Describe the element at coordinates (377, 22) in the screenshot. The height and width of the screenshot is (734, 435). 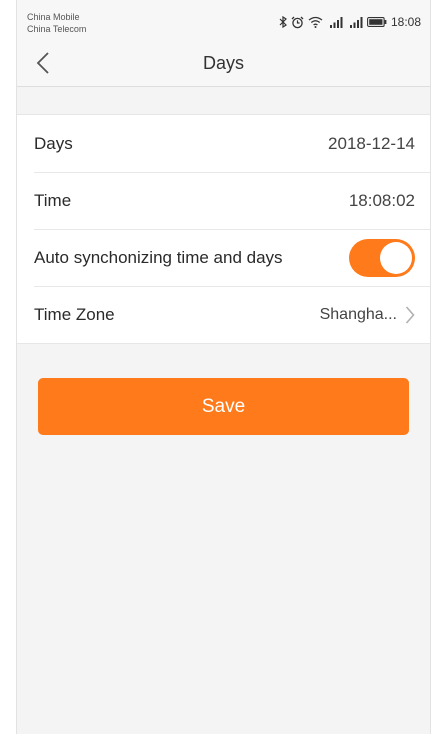
I see `battery-icon` at that location.